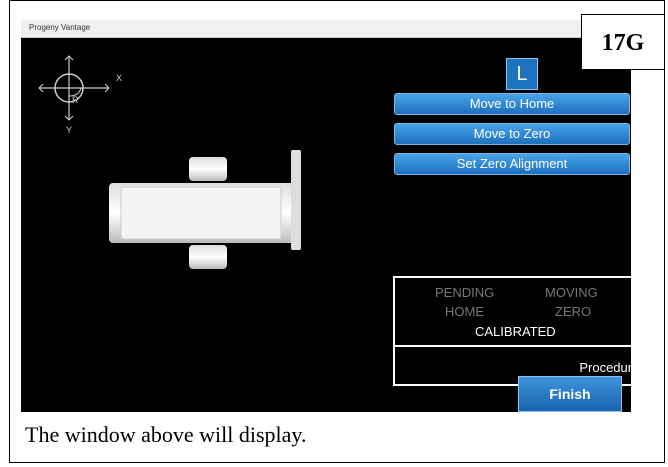 This screenshot has height=467, width=668. Describe the element at coordinates (75, 100) in the screenshot. I see `r-axis-label: R` at that location.